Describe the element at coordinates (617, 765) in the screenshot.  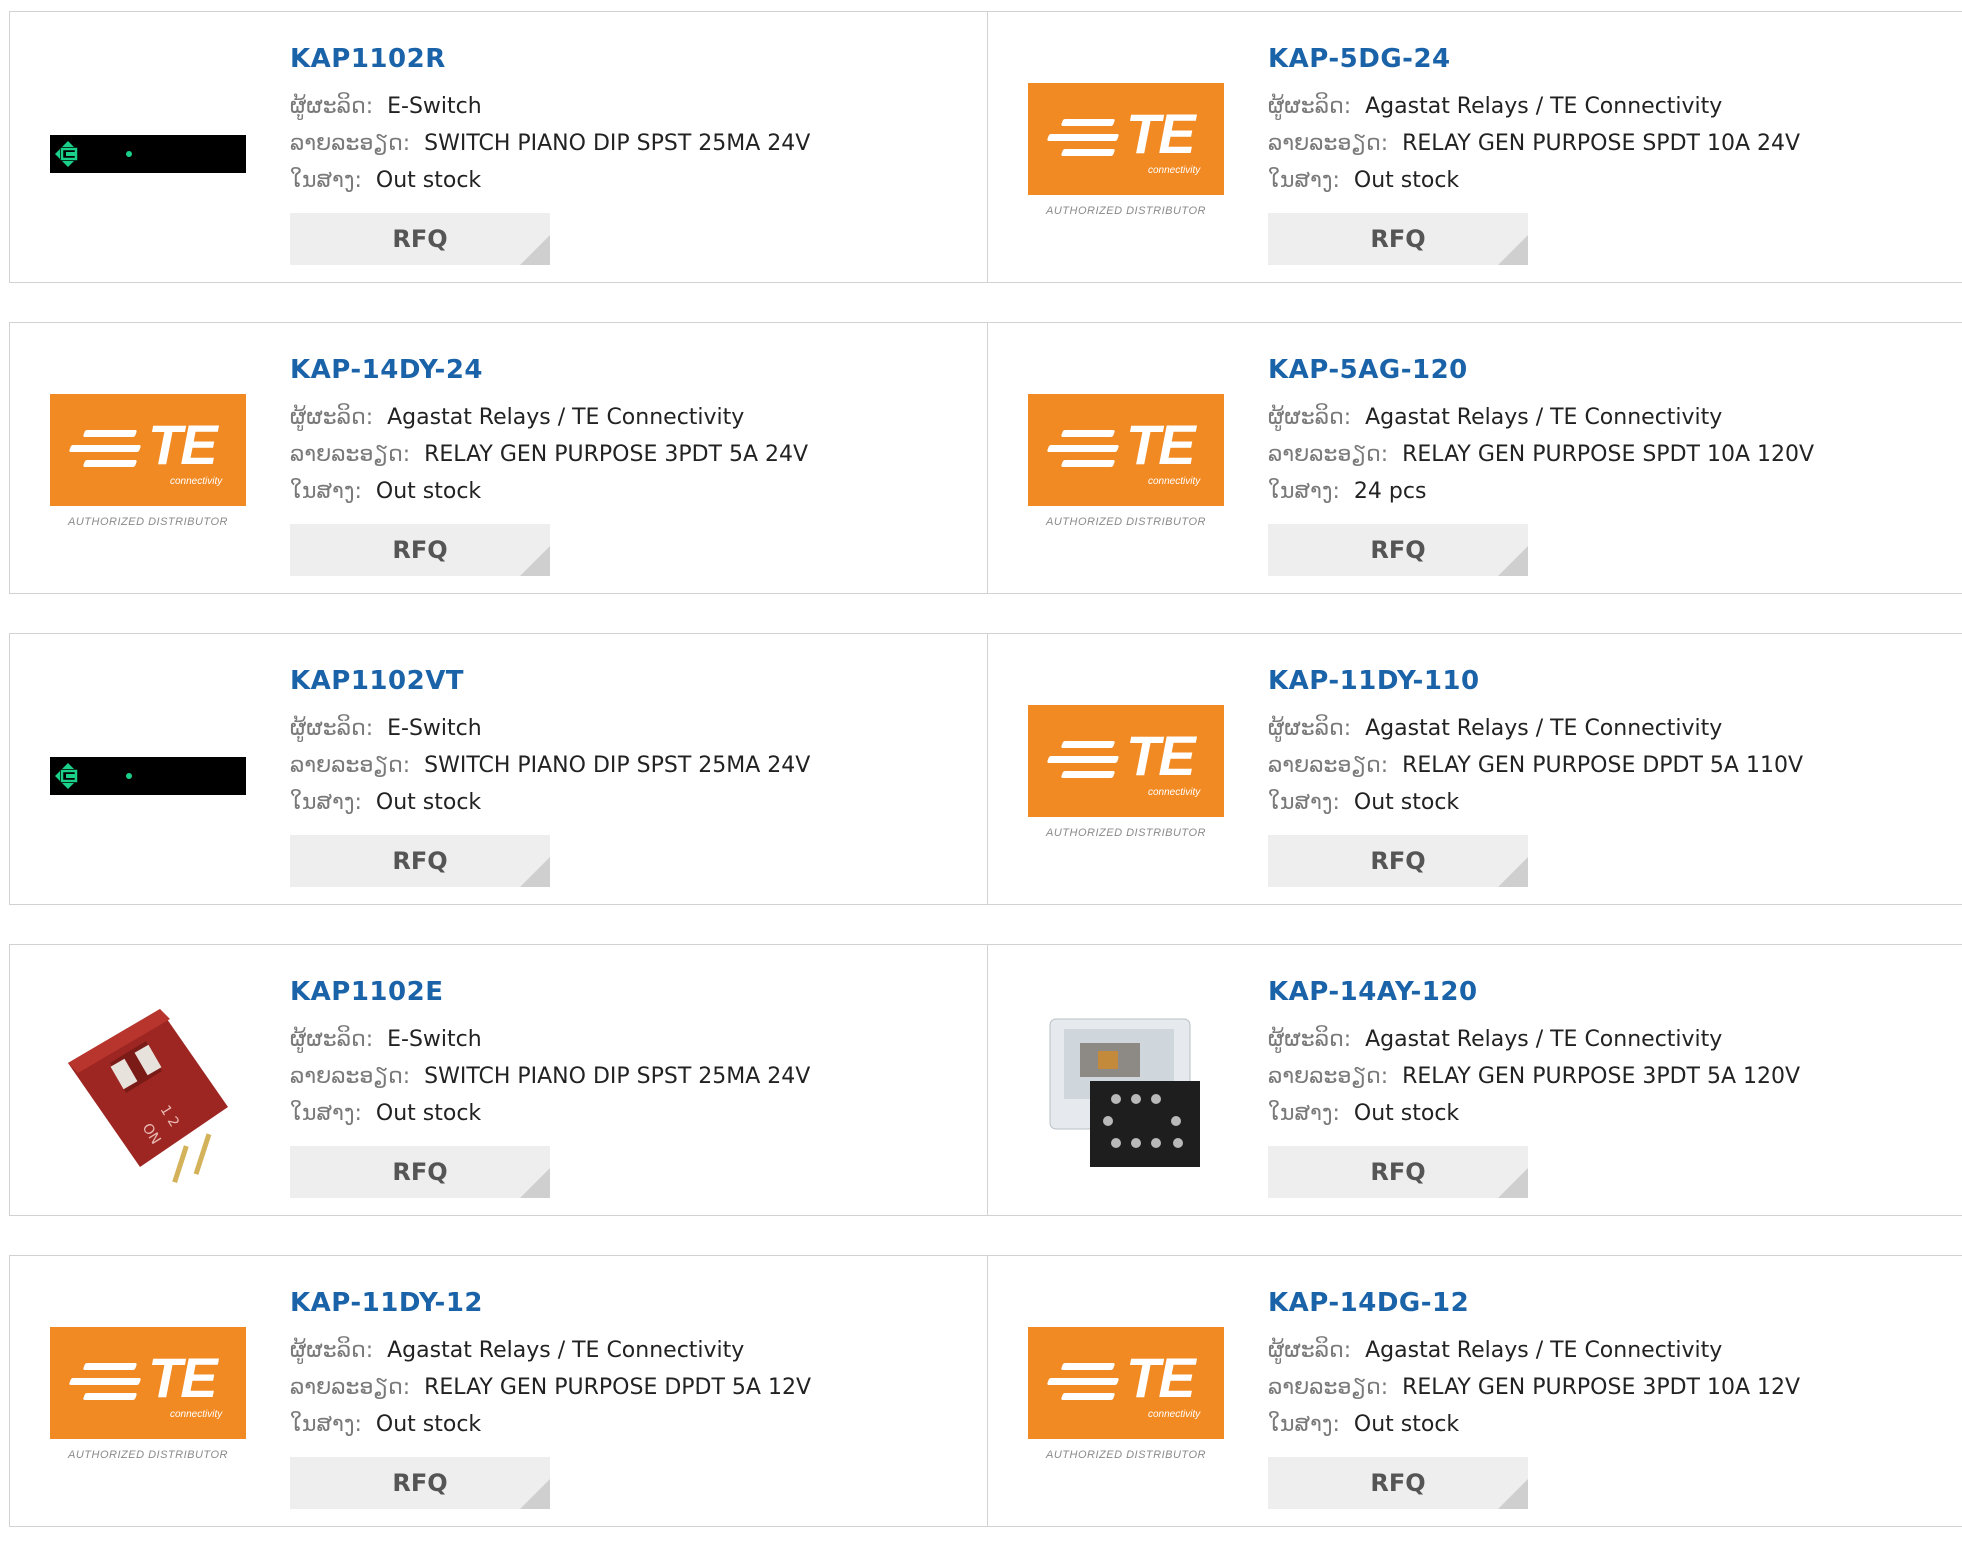
I see `description-value: SWITCH PIANO DIP SPST 25MA 24V` at that location.